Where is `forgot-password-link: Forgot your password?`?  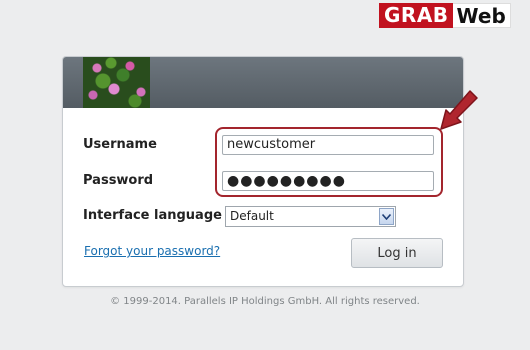 forgot-password-link: Forgot your password? is located at coordinates (152, 251).